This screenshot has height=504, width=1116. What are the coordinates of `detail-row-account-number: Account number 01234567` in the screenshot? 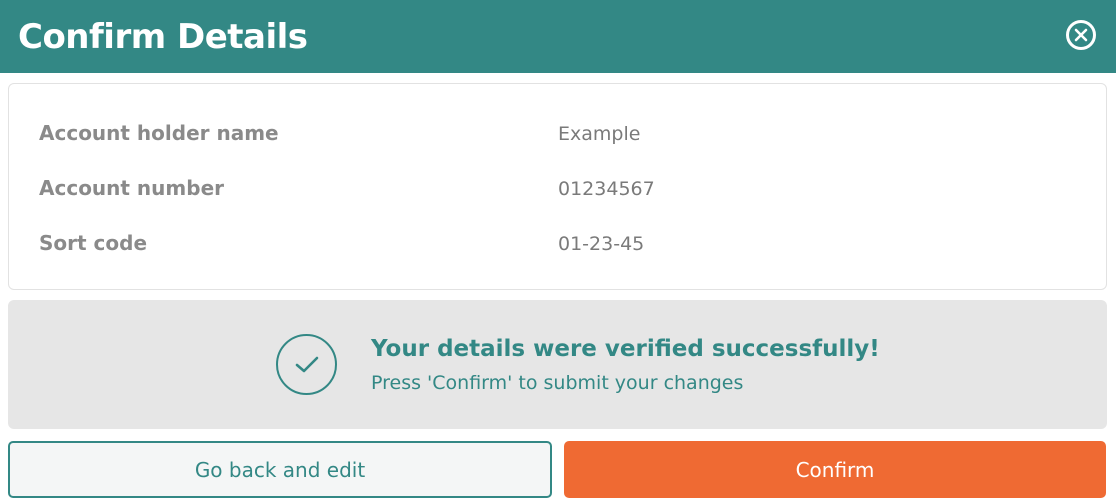 It's located at (557, 191).